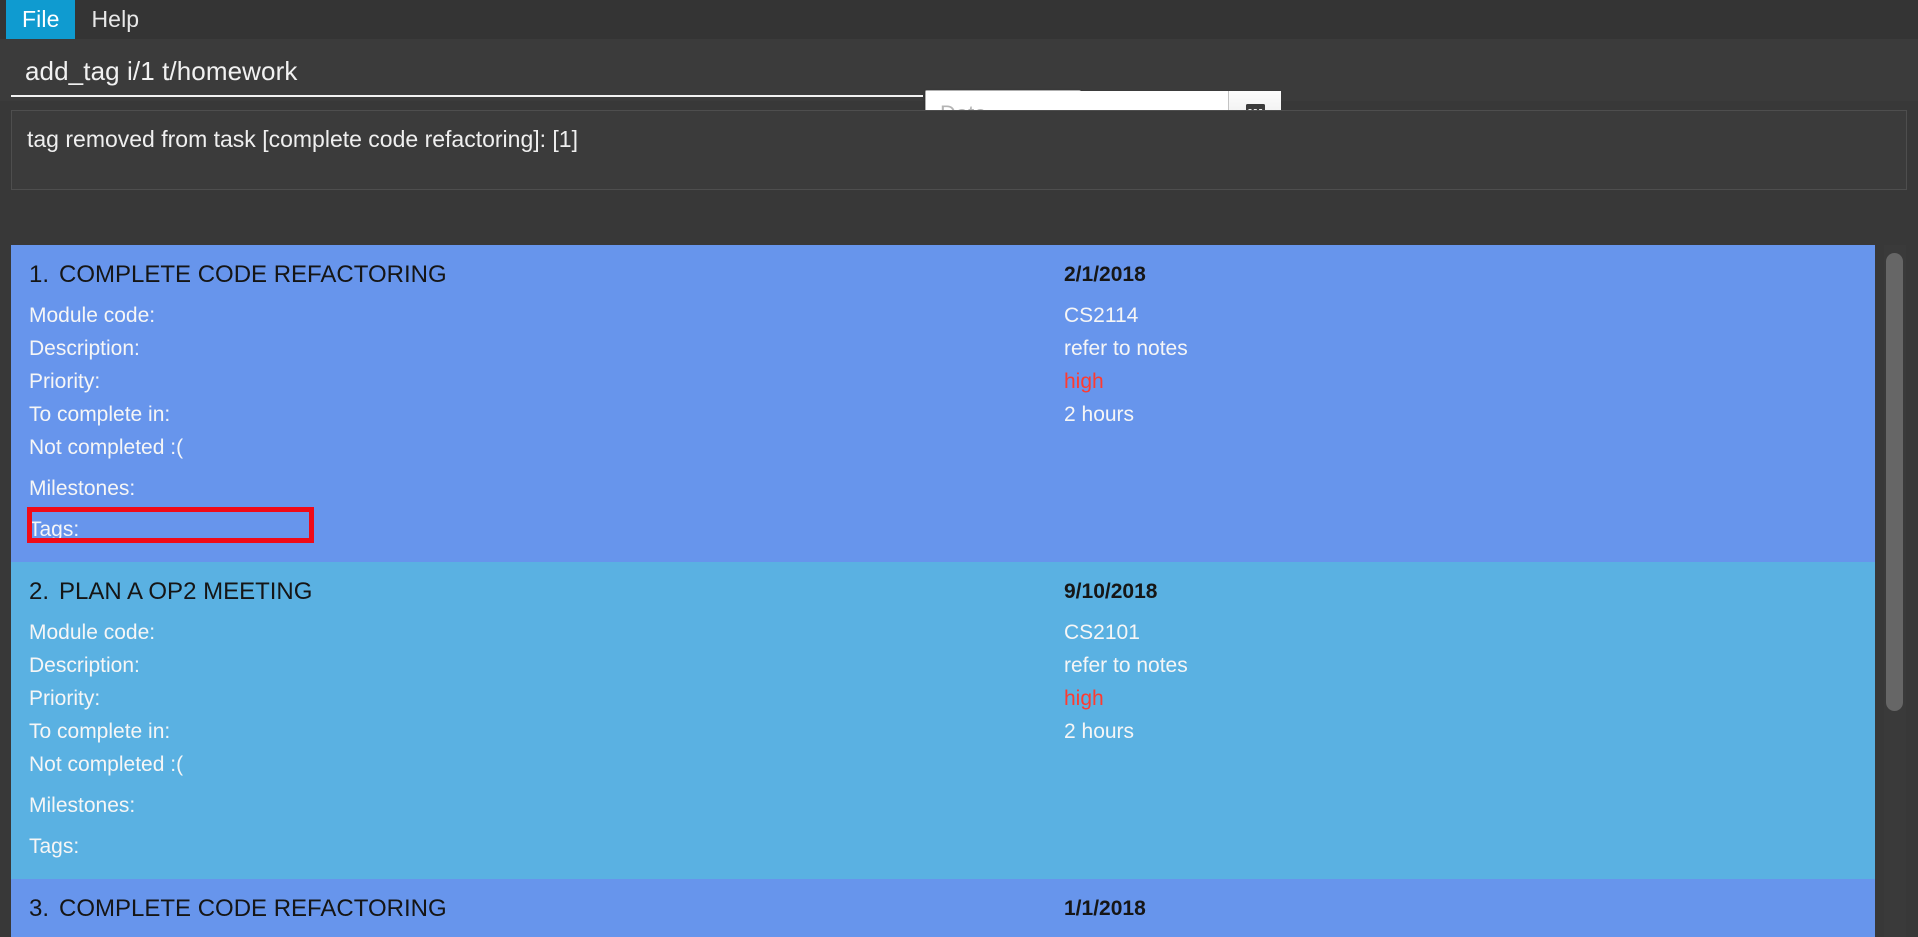  What do you see at coordinates (39, 591) in the screenshot?
I see `task-index: 2.` at bounding box center [39, 591].